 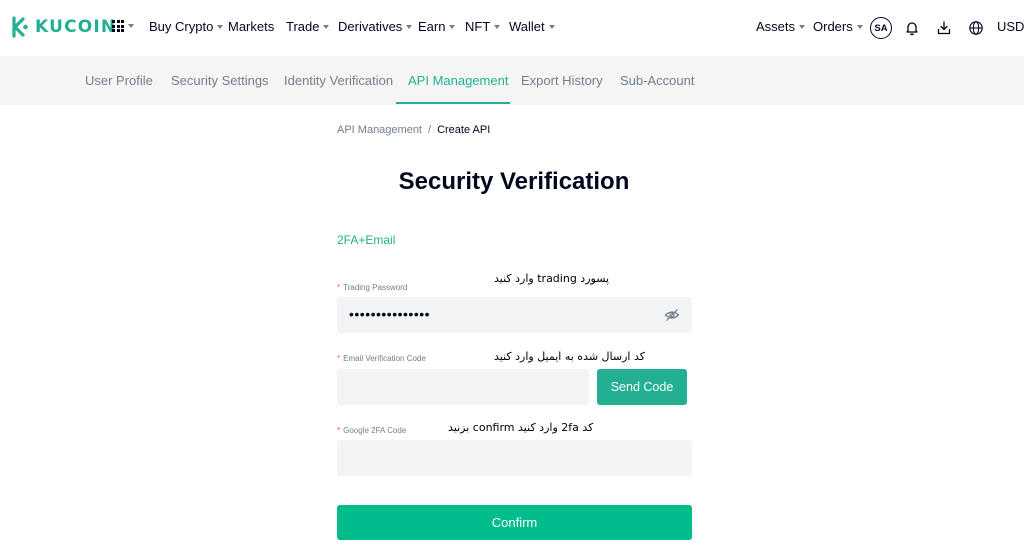 I want to click on confirm-button: Confirm, so click(x=514, y=522).